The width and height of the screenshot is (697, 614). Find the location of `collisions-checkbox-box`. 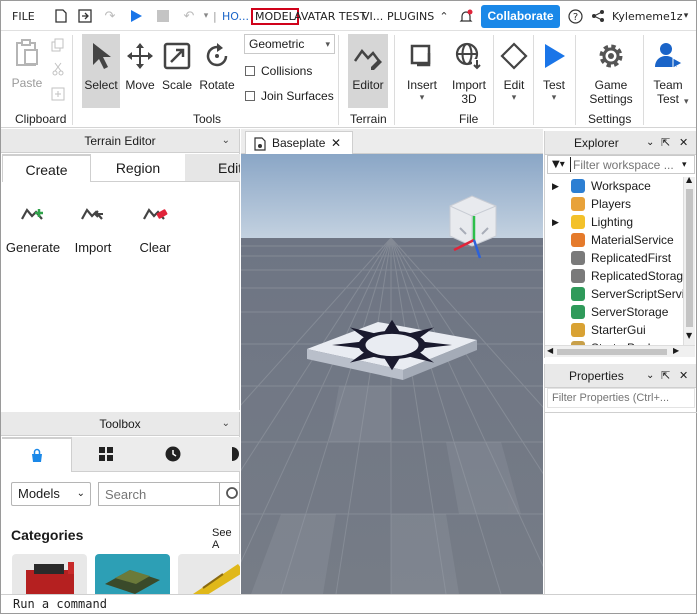

collisions-checkbox-box is located at coordinates (250, 71).